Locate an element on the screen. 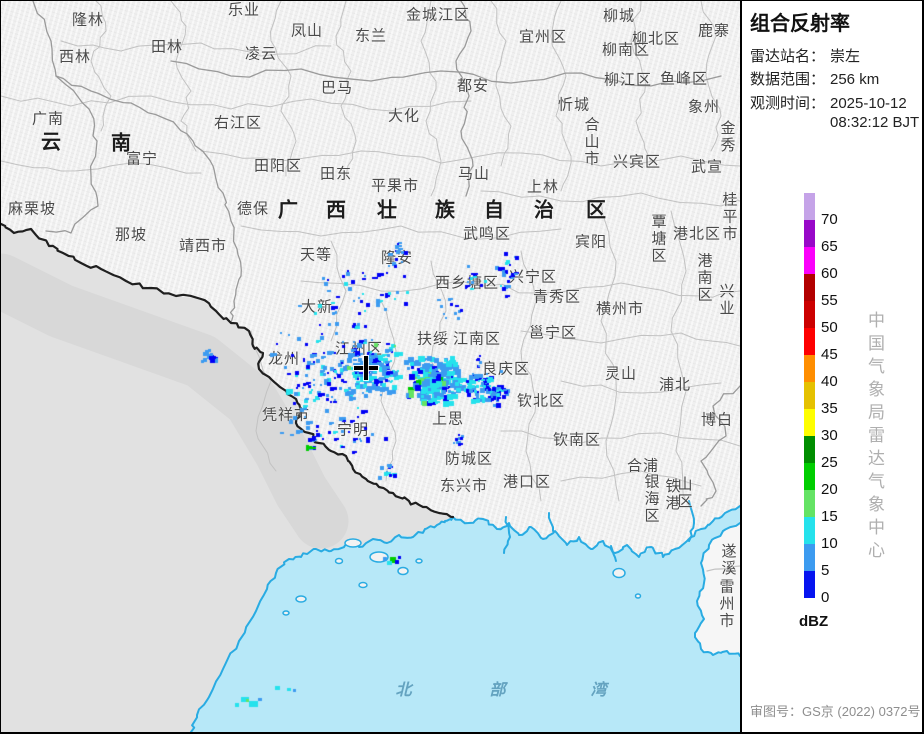 The width and height of the screenshot is (924, 734). colorbar-tick-label: 50 is located at coordinates (829, 327).